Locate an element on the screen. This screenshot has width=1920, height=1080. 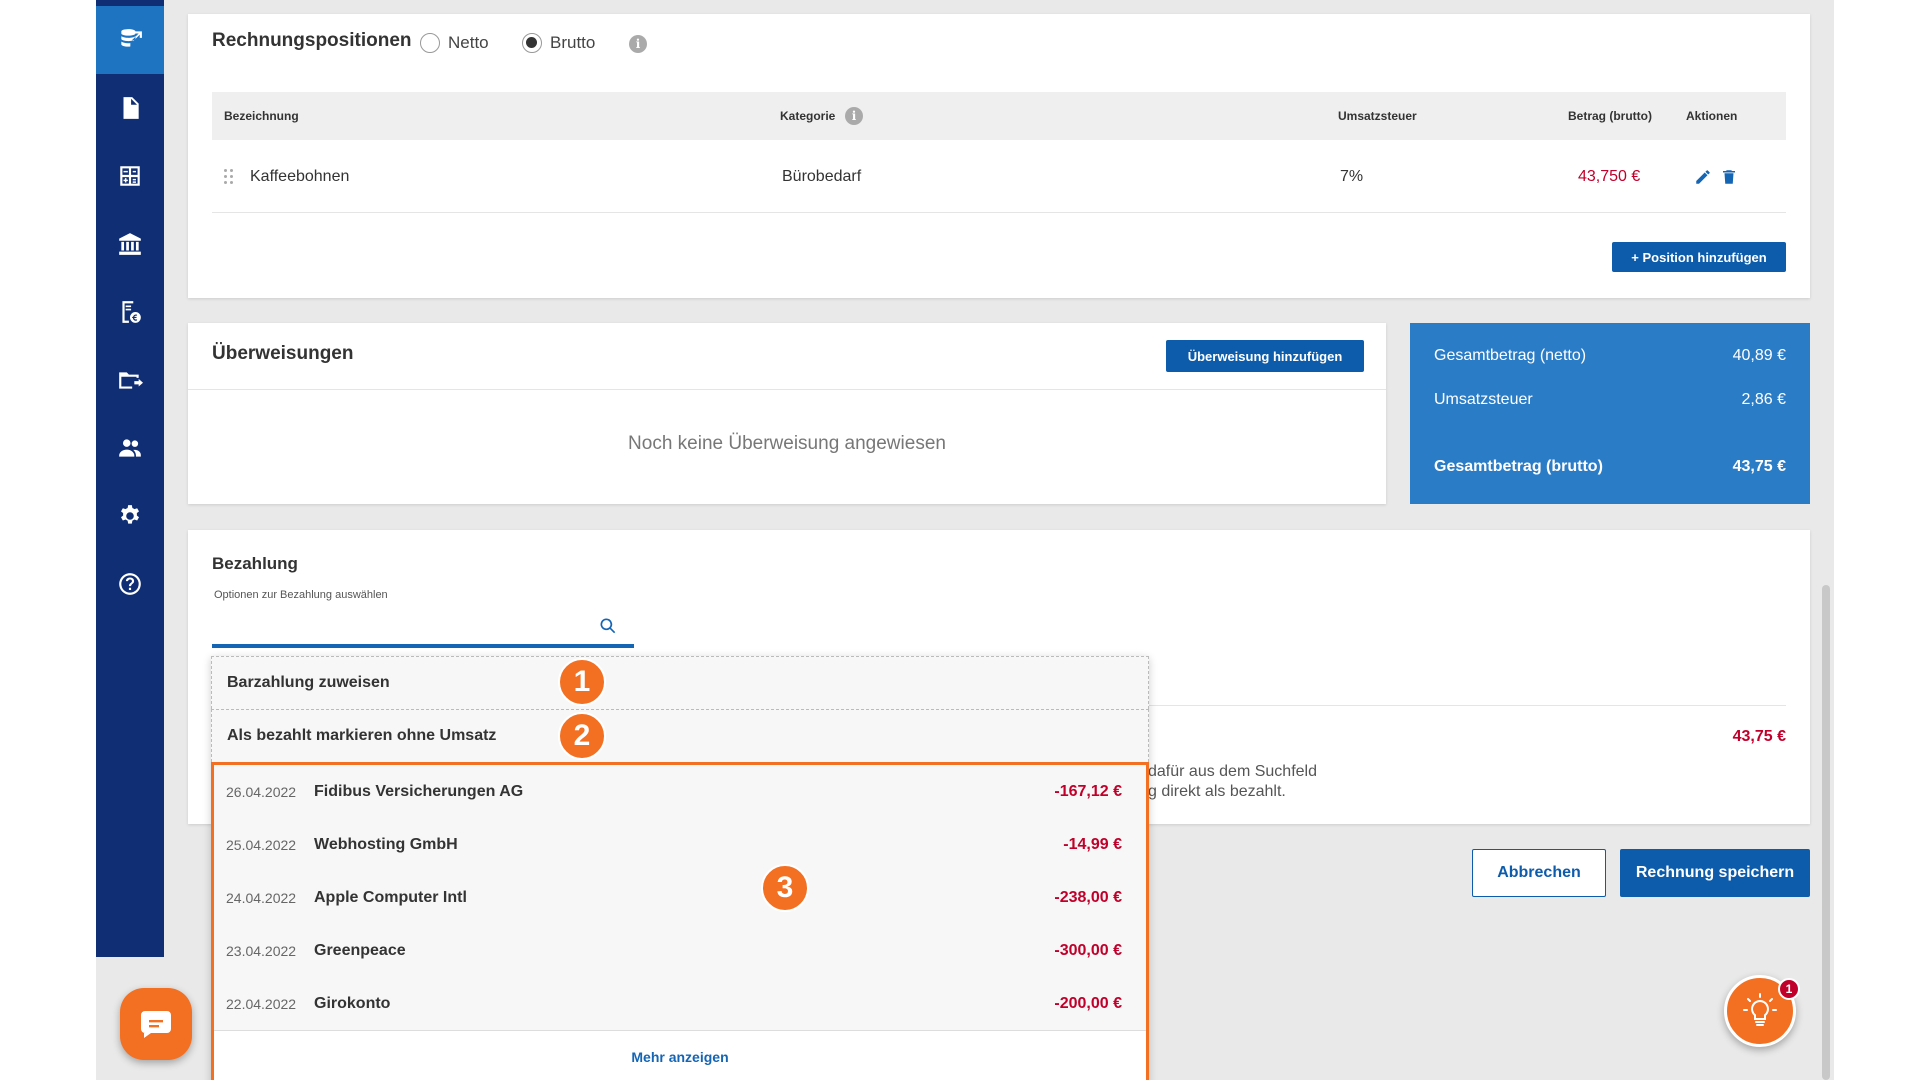
list-item: 22.04.2022 Girokonto -200,00 € is located at coordinates (680, 1003).